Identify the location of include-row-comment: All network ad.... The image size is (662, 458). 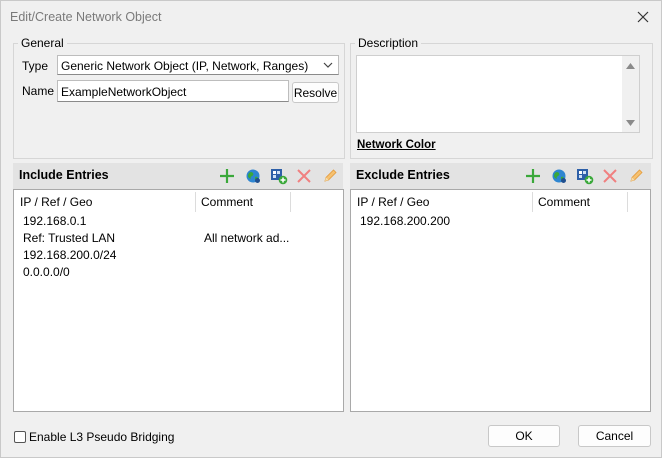
(247, 238).